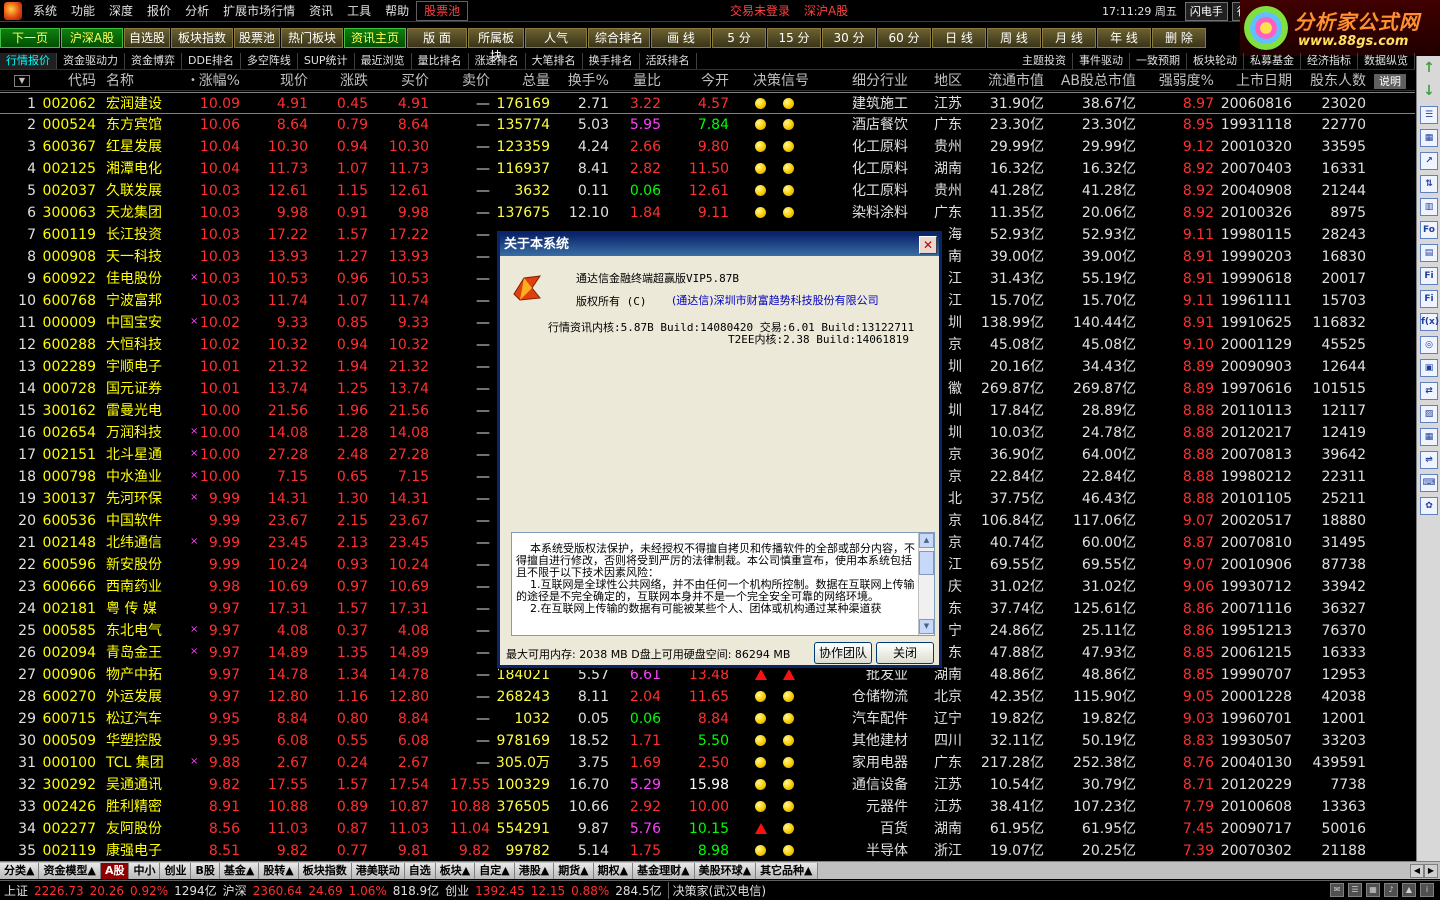 Image resolution: width=1440 pixels, height=900 pixels. What do you see at coordinates (239, 870) in the screenshot?
I see `market-tab-6: 基金▲` at bounding box center [239, 870].